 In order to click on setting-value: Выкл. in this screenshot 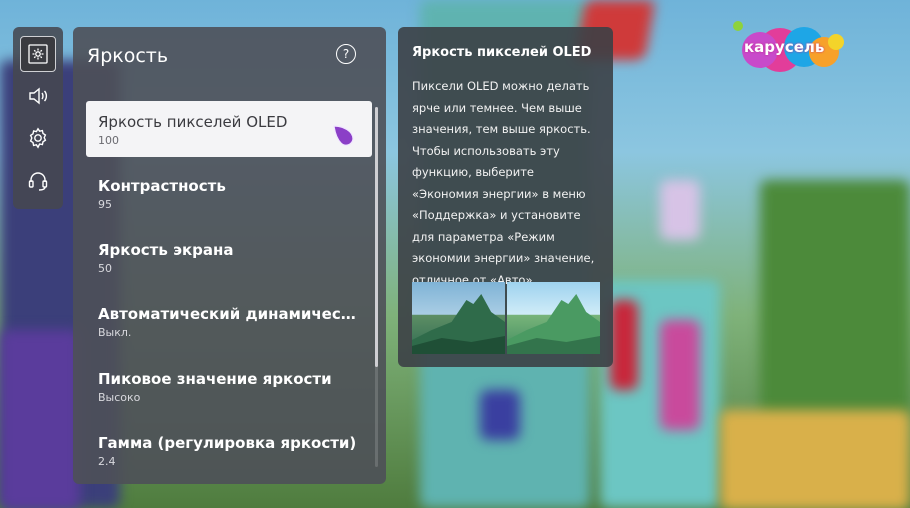, I will do `click(115, 332)`.